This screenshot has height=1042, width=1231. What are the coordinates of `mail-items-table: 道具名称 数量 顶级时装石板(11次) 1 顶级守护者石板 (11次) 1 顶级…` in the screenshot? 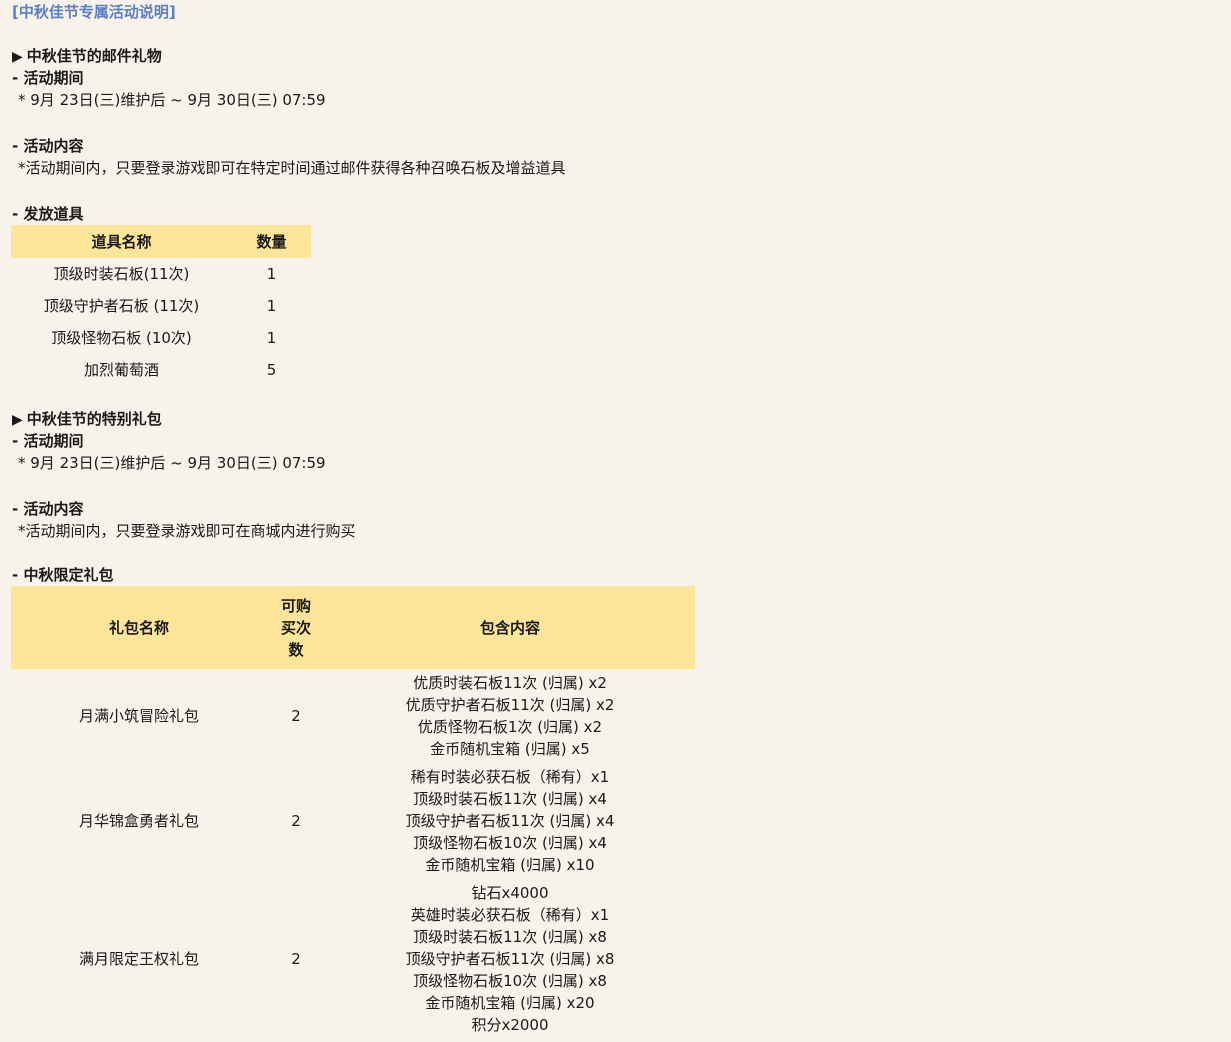 It's located at (161, 305).